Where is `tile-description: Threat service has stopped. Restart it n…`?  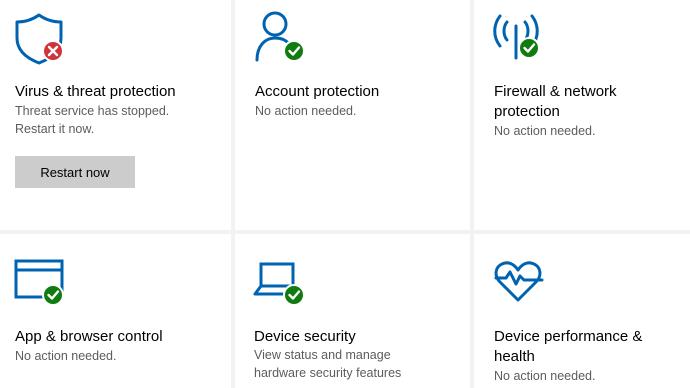
tile-description: Threat service has stopped. Restart it n… is located at coordinates (92, 120).